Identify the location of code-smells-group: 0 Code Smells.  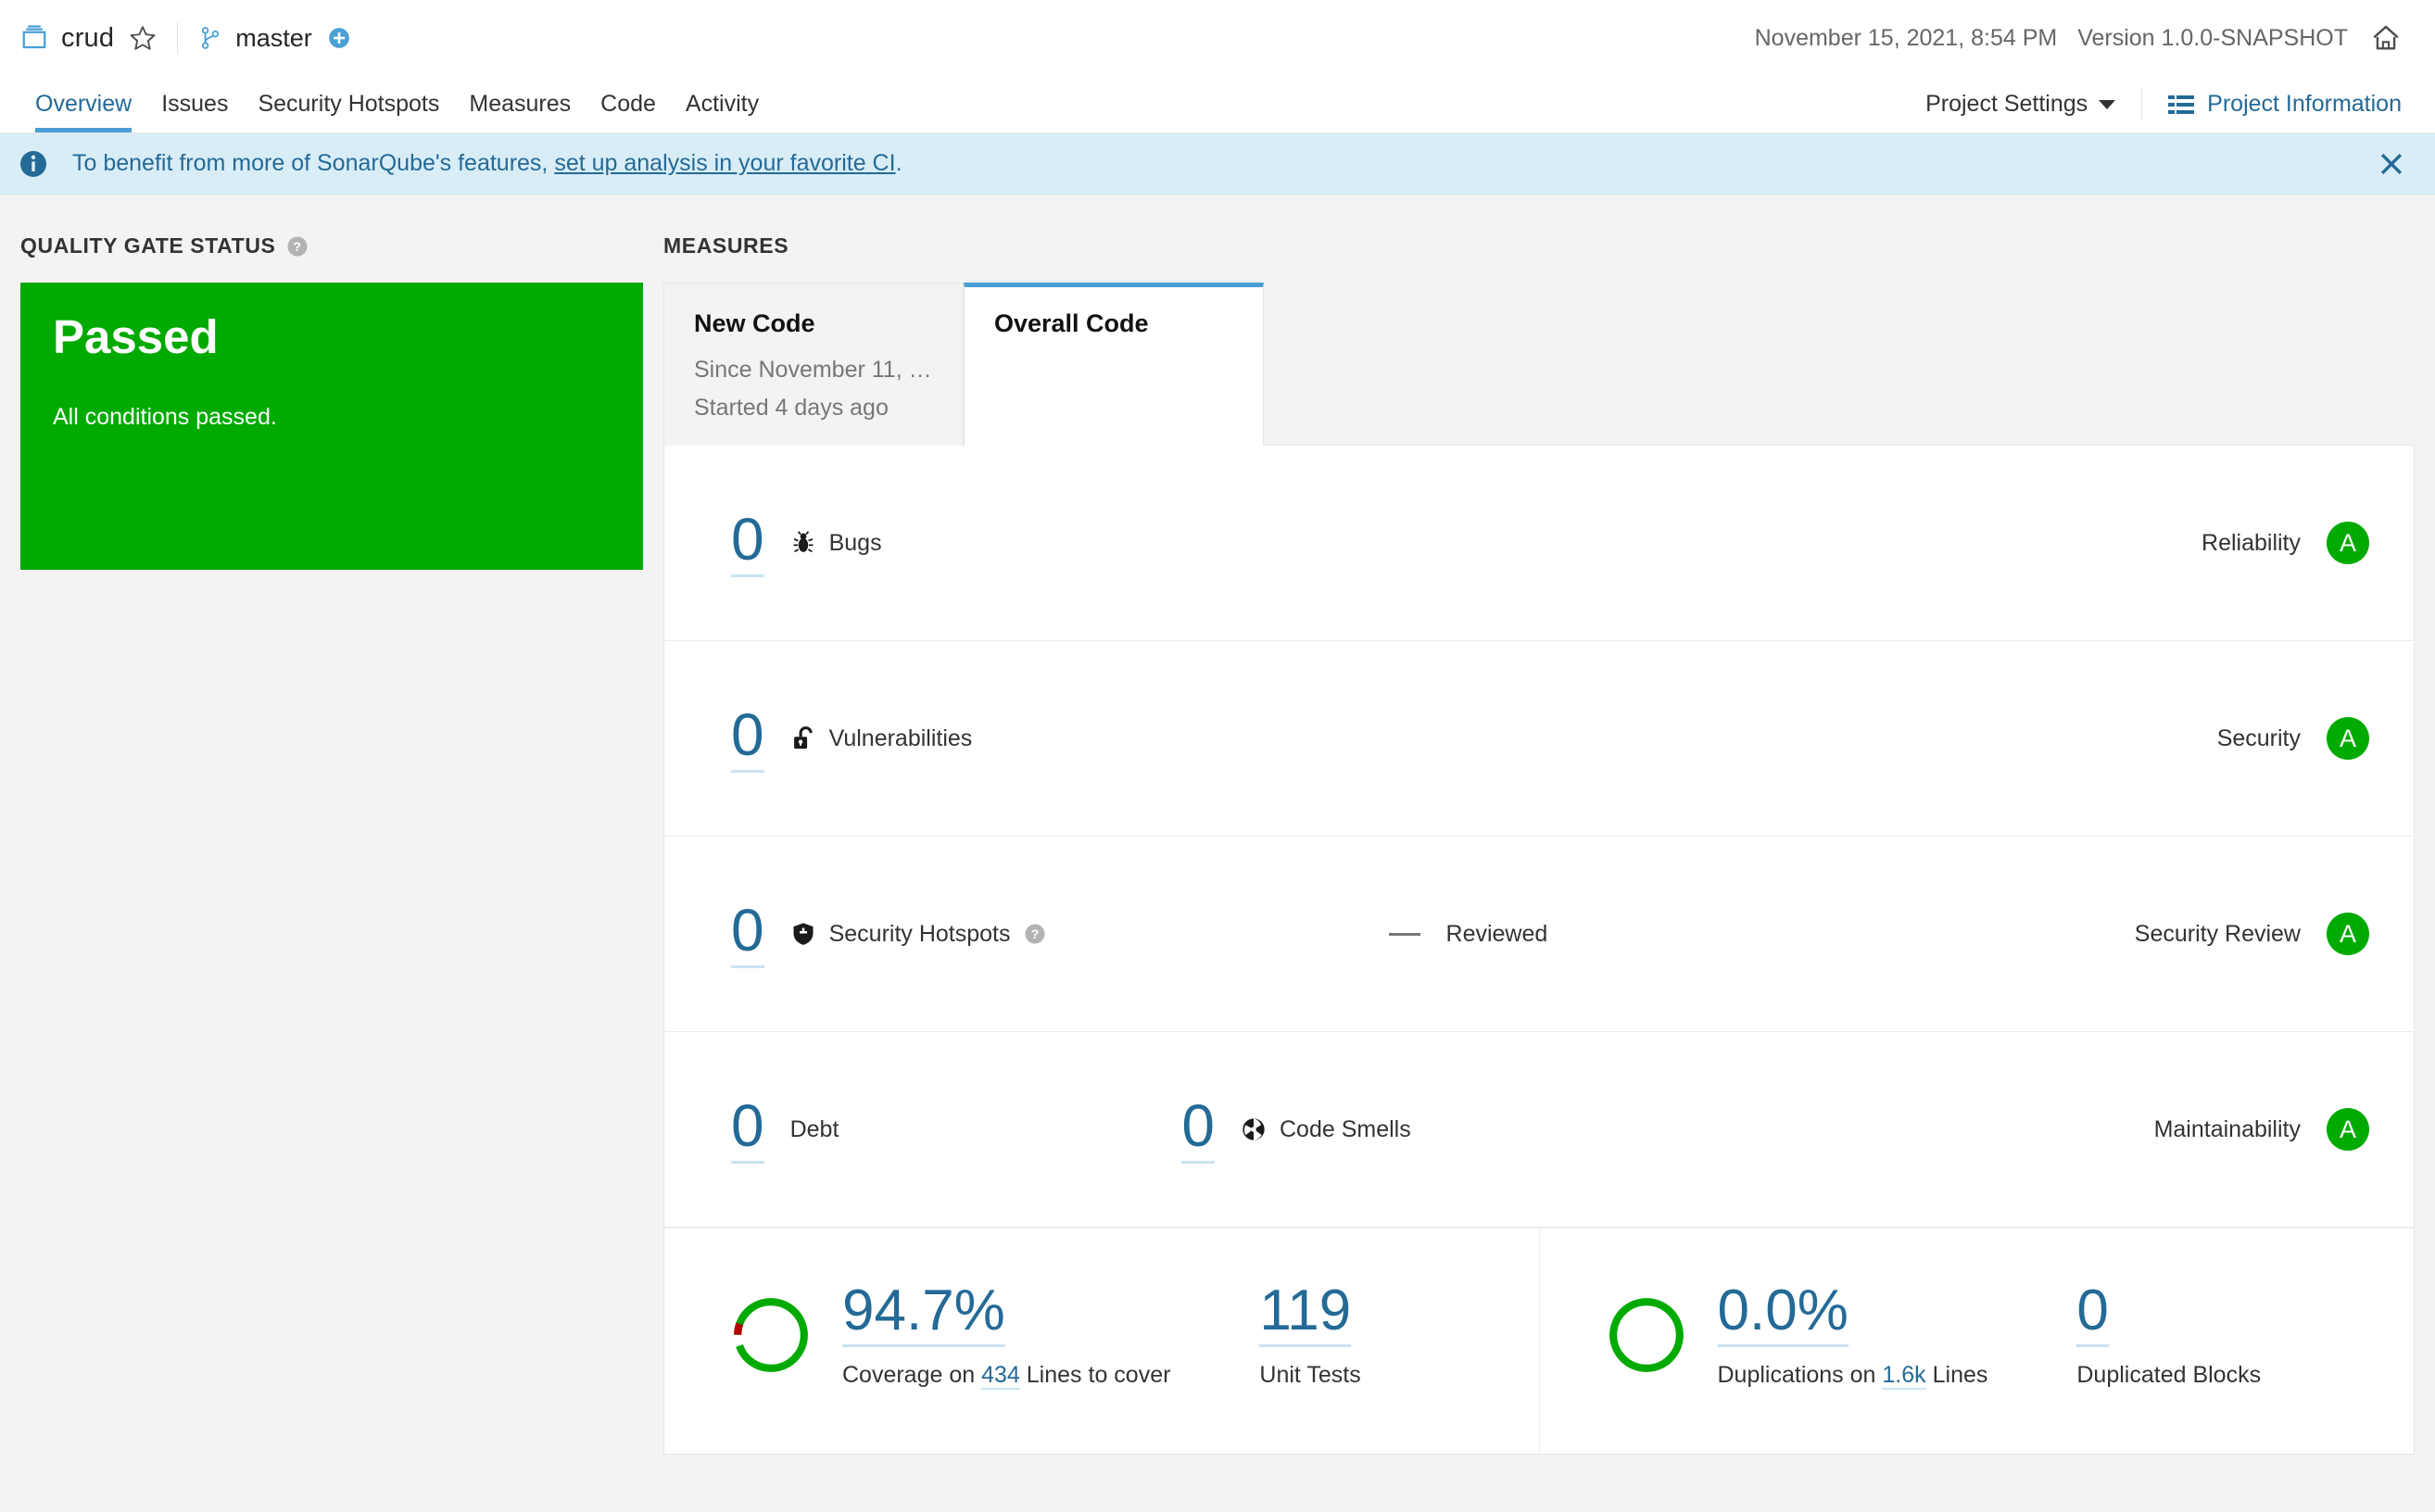
(1296, 1130).